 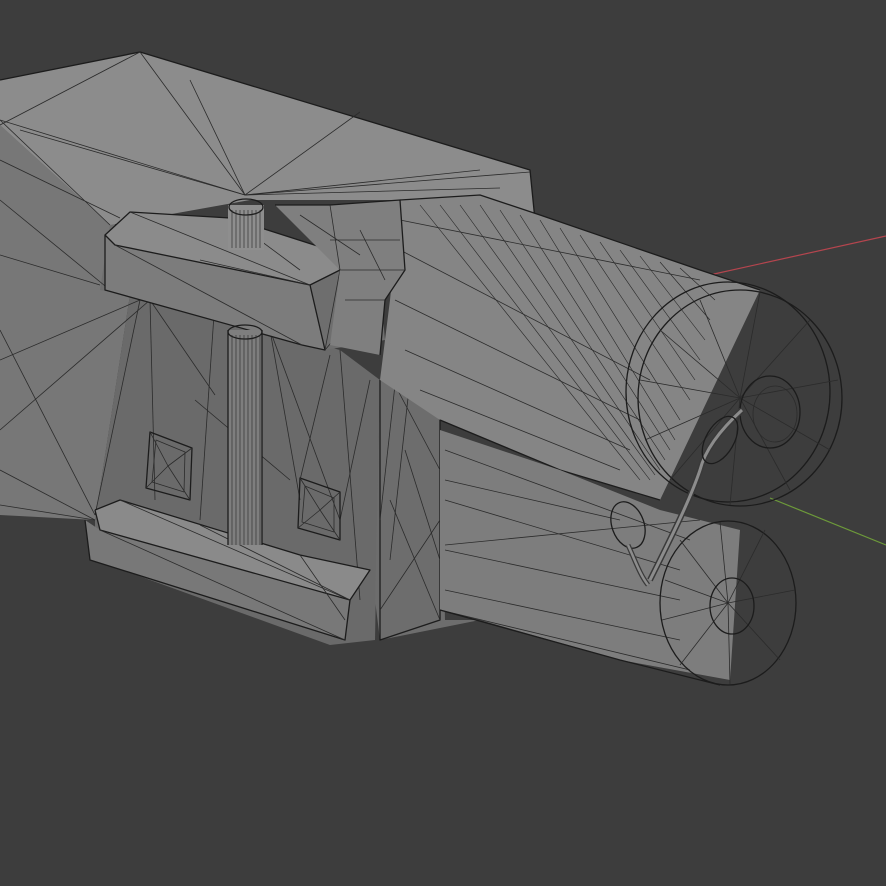 I want to click on x-axis-line-far, so click(x=795, y=256).